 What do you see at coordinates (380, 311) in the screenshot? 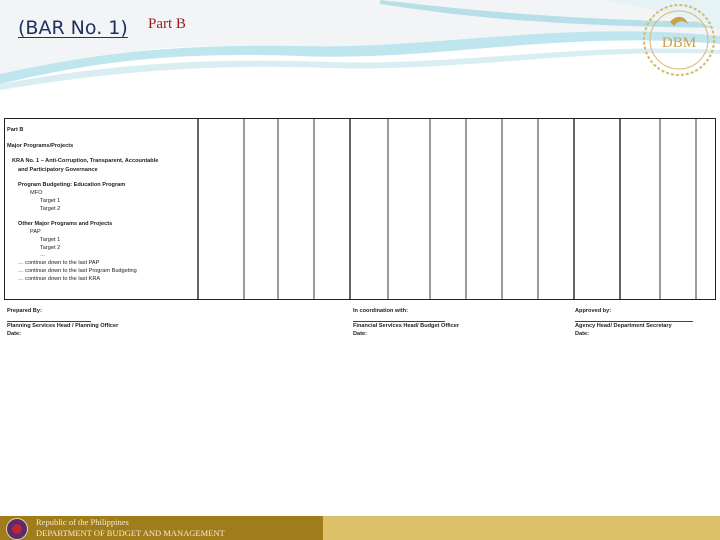
I see `coordination-label: In coordination with:` at bounding box center [380, 311].